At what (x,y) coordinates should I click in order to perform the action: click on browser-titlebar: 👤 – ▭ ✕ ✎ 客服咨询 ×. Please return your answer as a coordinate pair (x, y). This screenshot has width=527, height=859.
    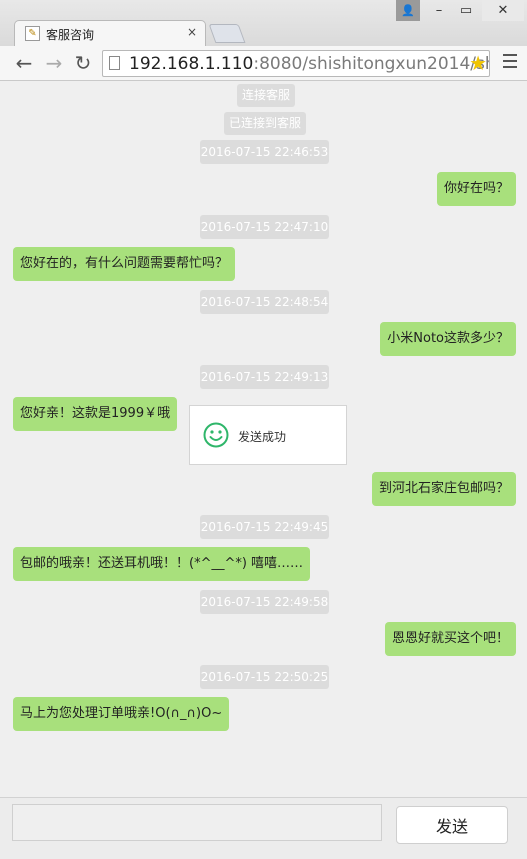
    Looking at the image, I should click on (263, 23).